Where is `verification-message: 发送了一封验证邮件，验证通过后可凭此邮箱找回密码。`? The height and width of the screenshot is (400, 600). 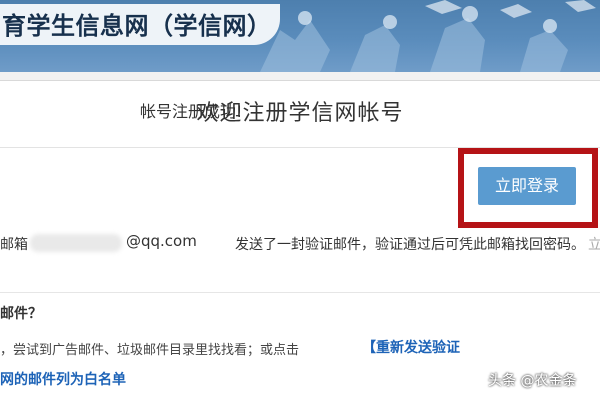 verification-message: 发送了一封验证邮件，验证通过后可凭此邮箱找回密码。 is located at coordinates (410, 245).